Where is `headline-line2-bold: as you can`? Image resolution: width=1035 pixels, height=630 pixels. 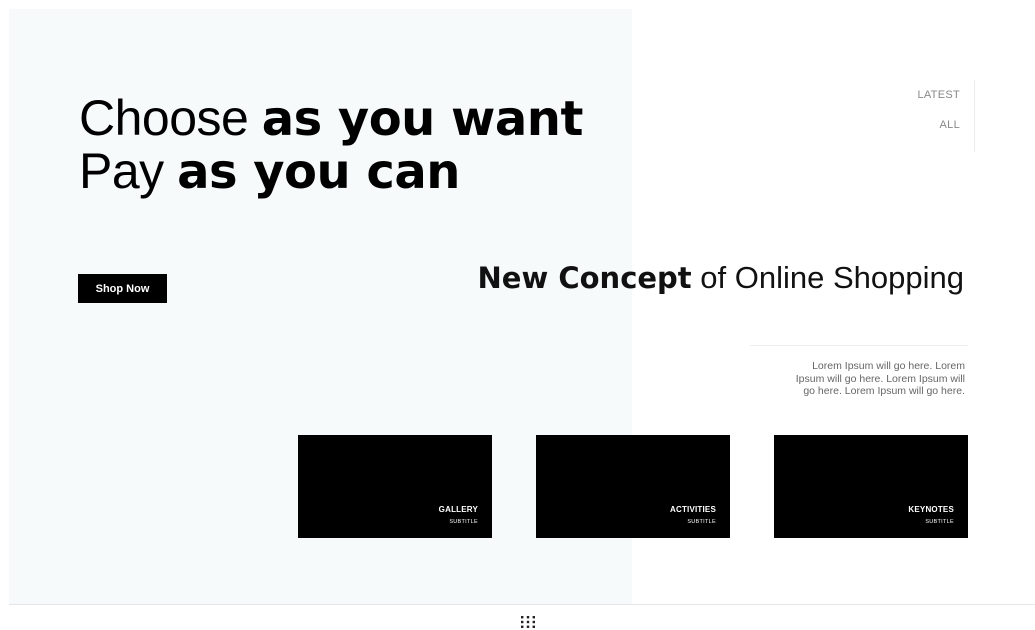
headline-line2-bold: as you can is located at coordinates (318, 172).